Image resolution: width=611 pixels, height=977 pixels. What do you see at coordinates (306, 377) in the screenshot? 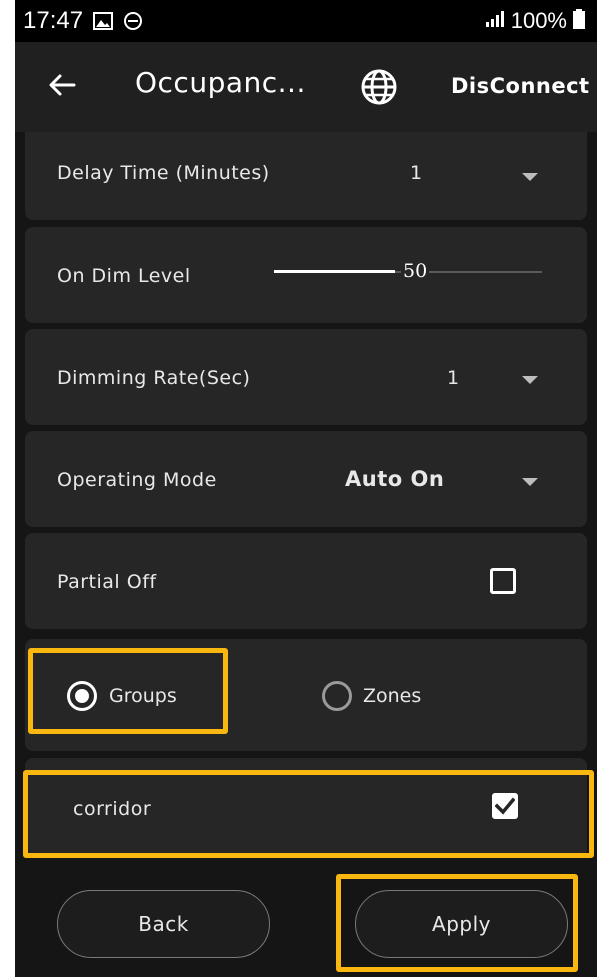
I see `dimming-rate-row: Dimming Rate(Sec) 1` at bounding box center [306, 377].